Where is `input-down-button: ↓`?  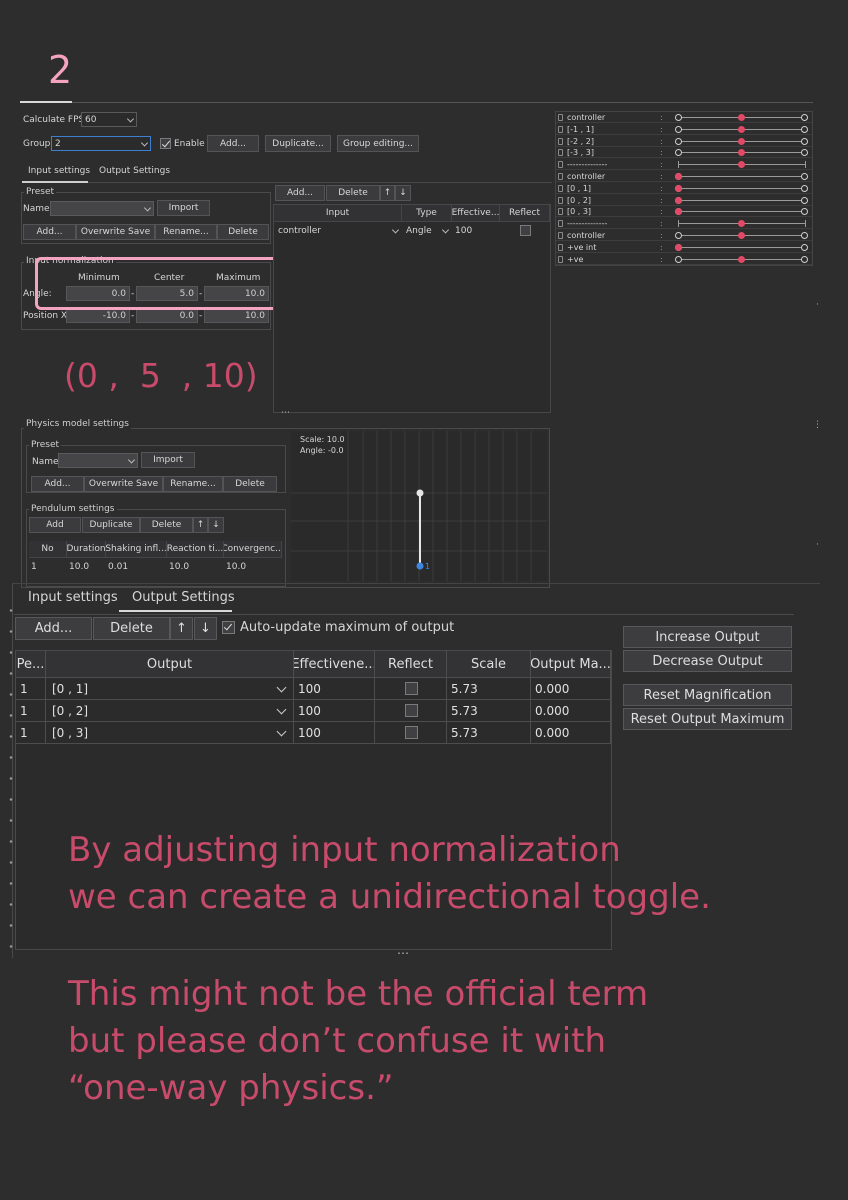
input-down-button: ↓ is located at coordinates (403, 193).